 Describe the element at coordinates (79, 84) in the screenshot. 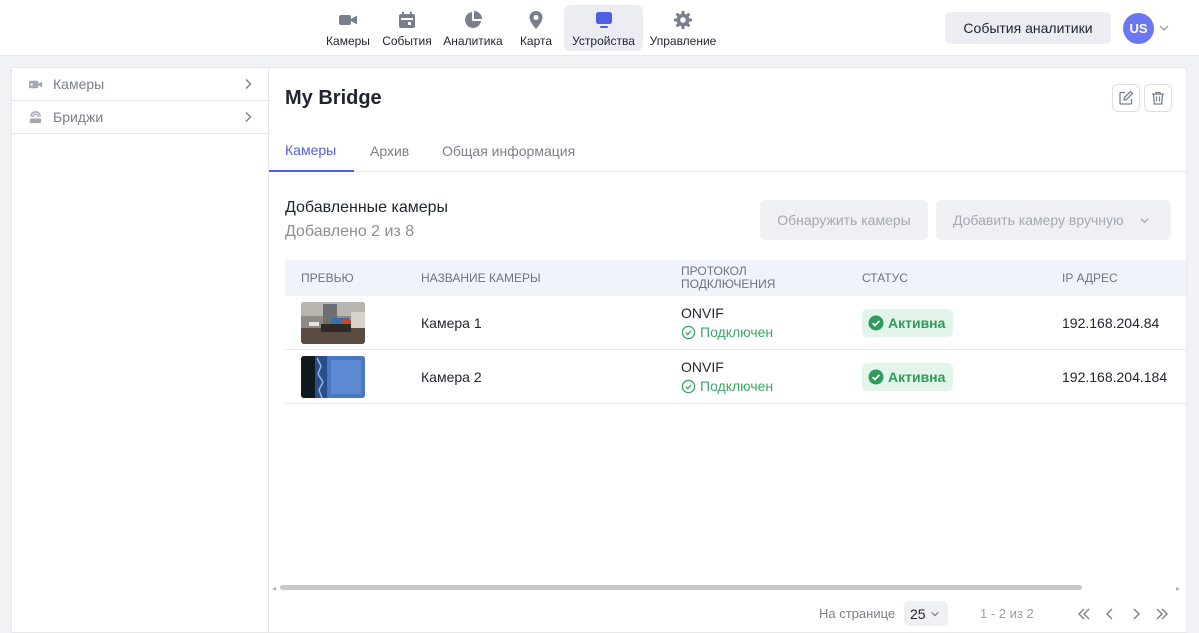

I see `sidebar-item-label: Камеры` at that location.